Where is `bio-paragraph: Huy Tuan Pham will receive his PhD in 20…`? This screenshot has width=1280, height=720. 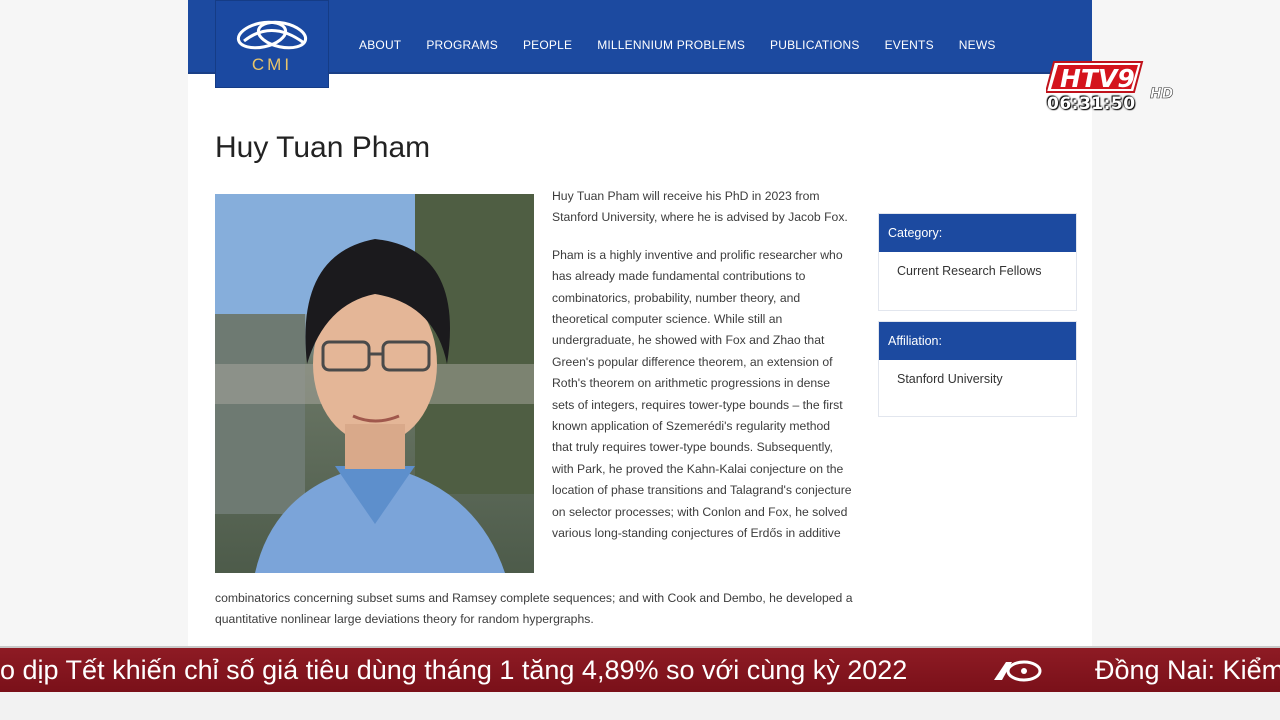
bio-paragraph: Huy Tuan Pham will receive his PhD in 20… is located at coordinates (700, 207).